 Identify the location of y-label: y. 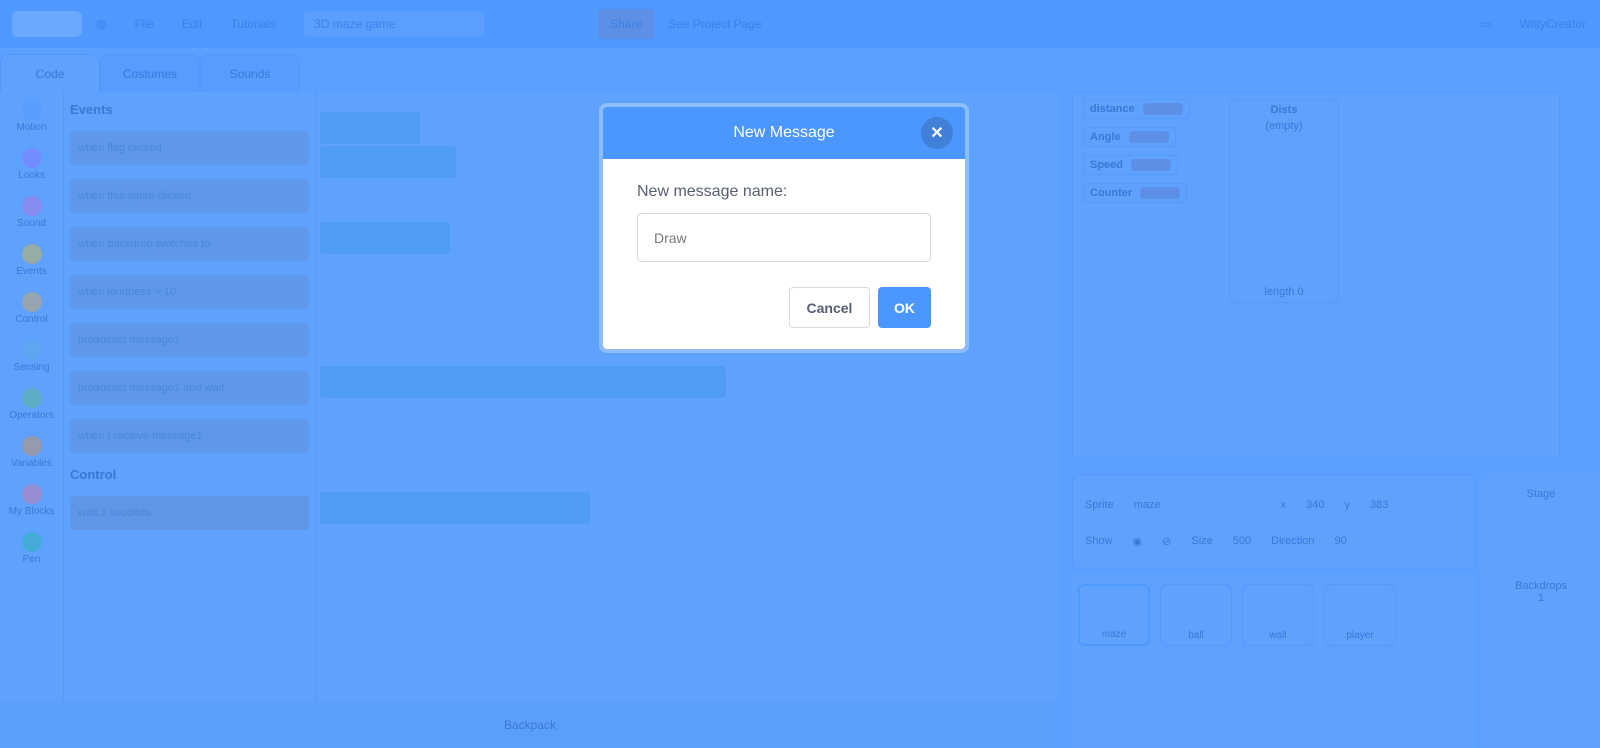
(1347, 505).